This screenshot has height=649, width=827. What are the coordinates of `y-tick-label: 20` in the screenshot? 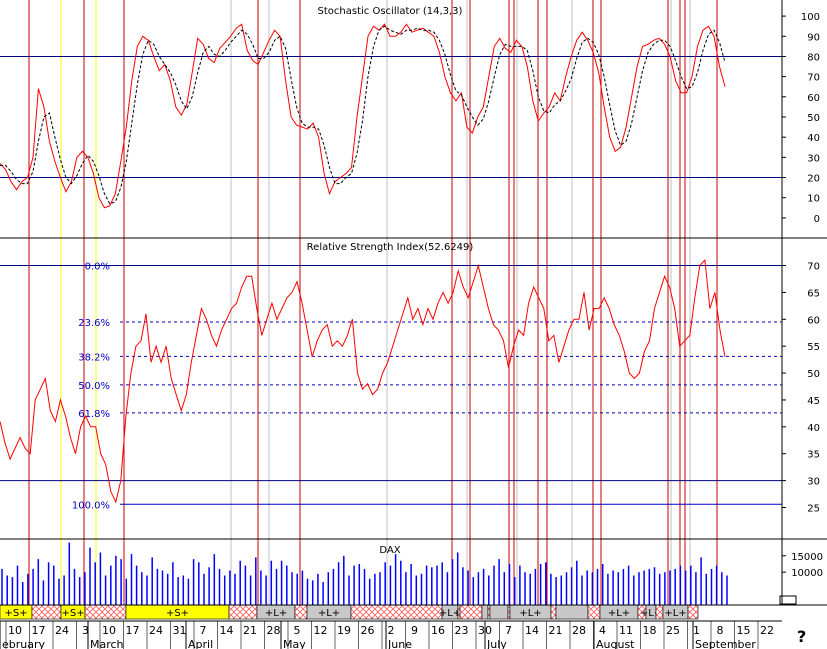 It's located at (813, 179).